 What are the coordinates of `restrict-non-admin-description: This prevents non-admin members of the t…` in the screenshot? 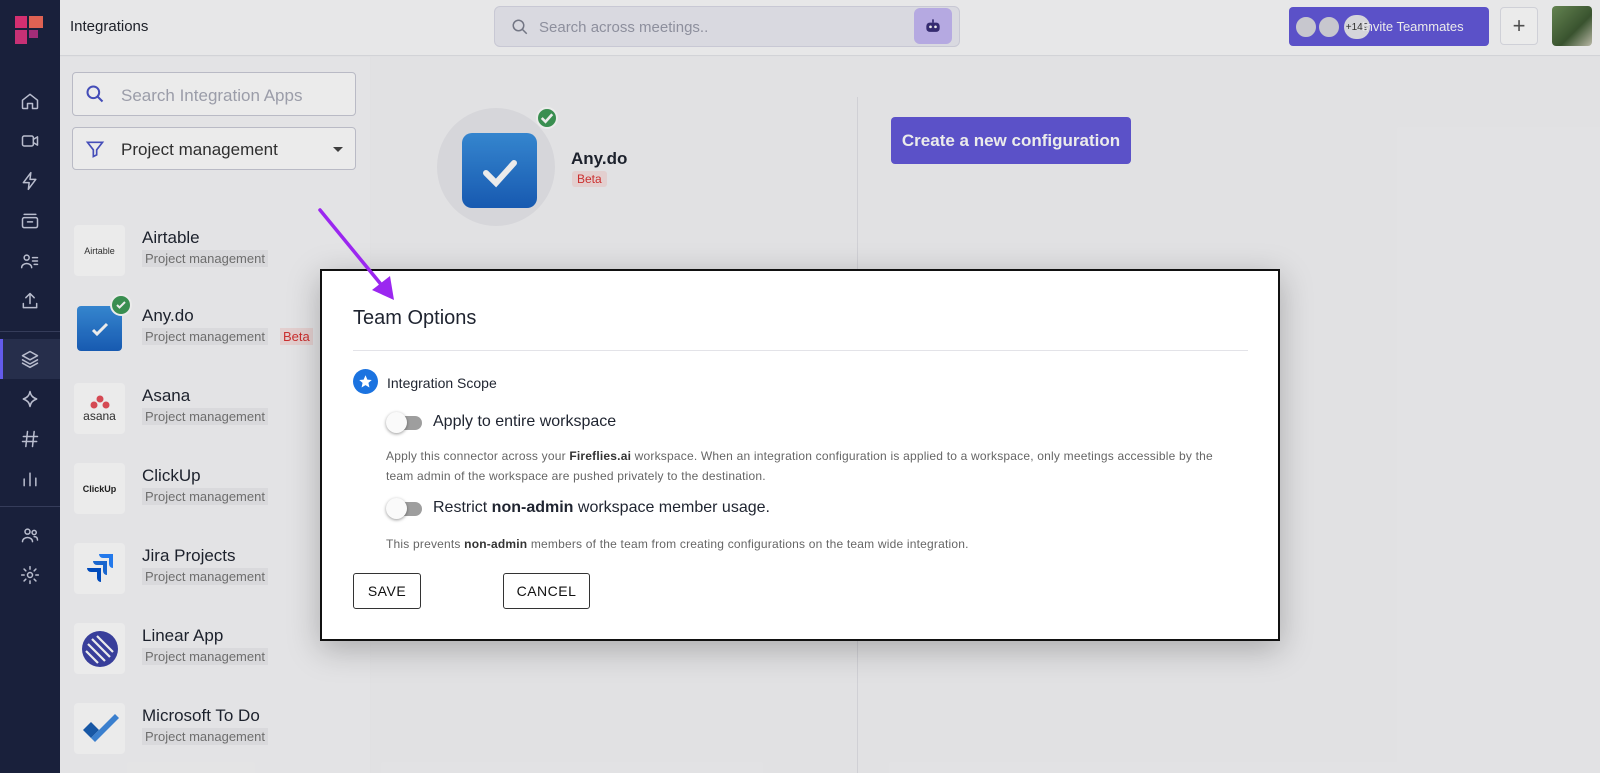 It's located at (677, 544).